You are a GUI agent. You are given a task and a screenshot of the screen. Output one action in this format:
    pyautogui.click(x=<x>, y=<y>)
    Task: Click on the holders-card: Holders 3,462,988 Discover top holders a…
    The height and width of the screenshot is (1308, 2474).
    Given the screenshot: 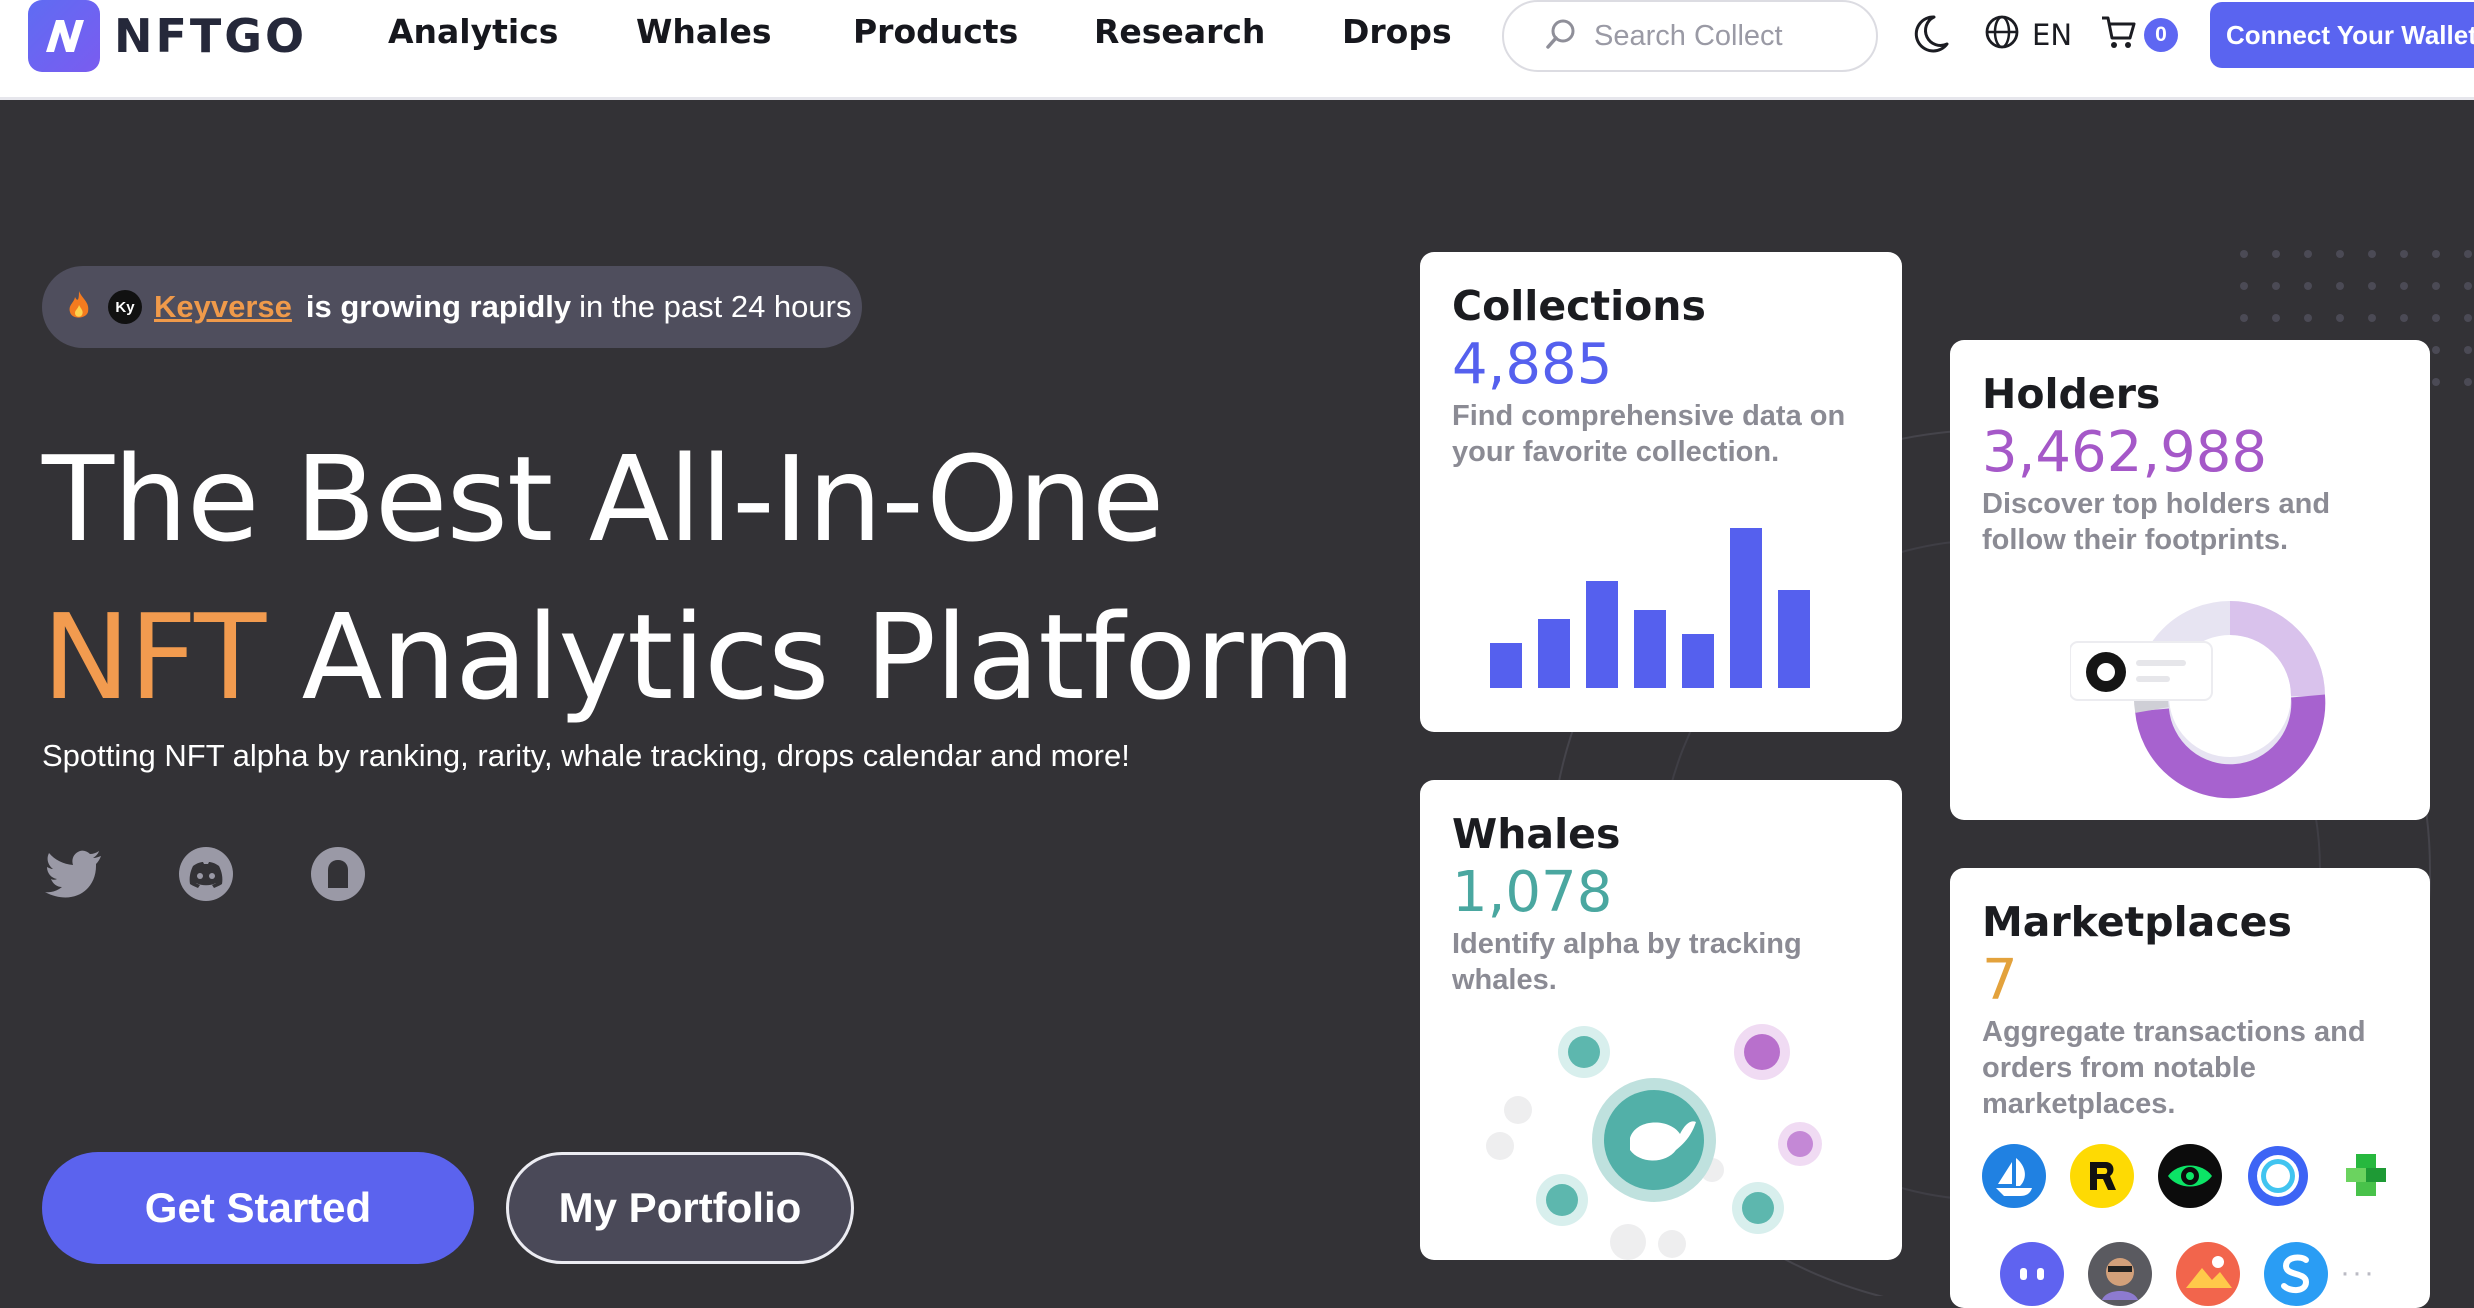 What is the action you would take?
    pyautogui.click(x=2190, y=580)
    